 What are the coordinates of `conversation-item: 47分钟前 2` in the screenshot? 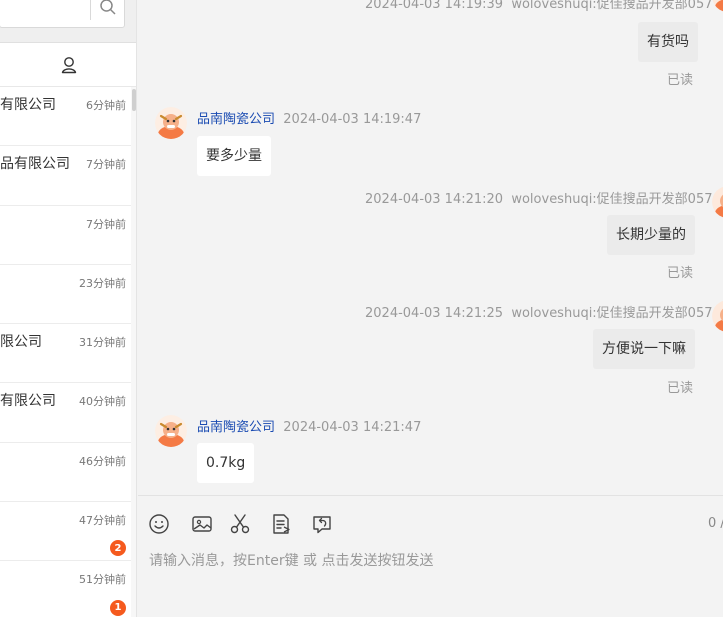 It's located at (65, 532).